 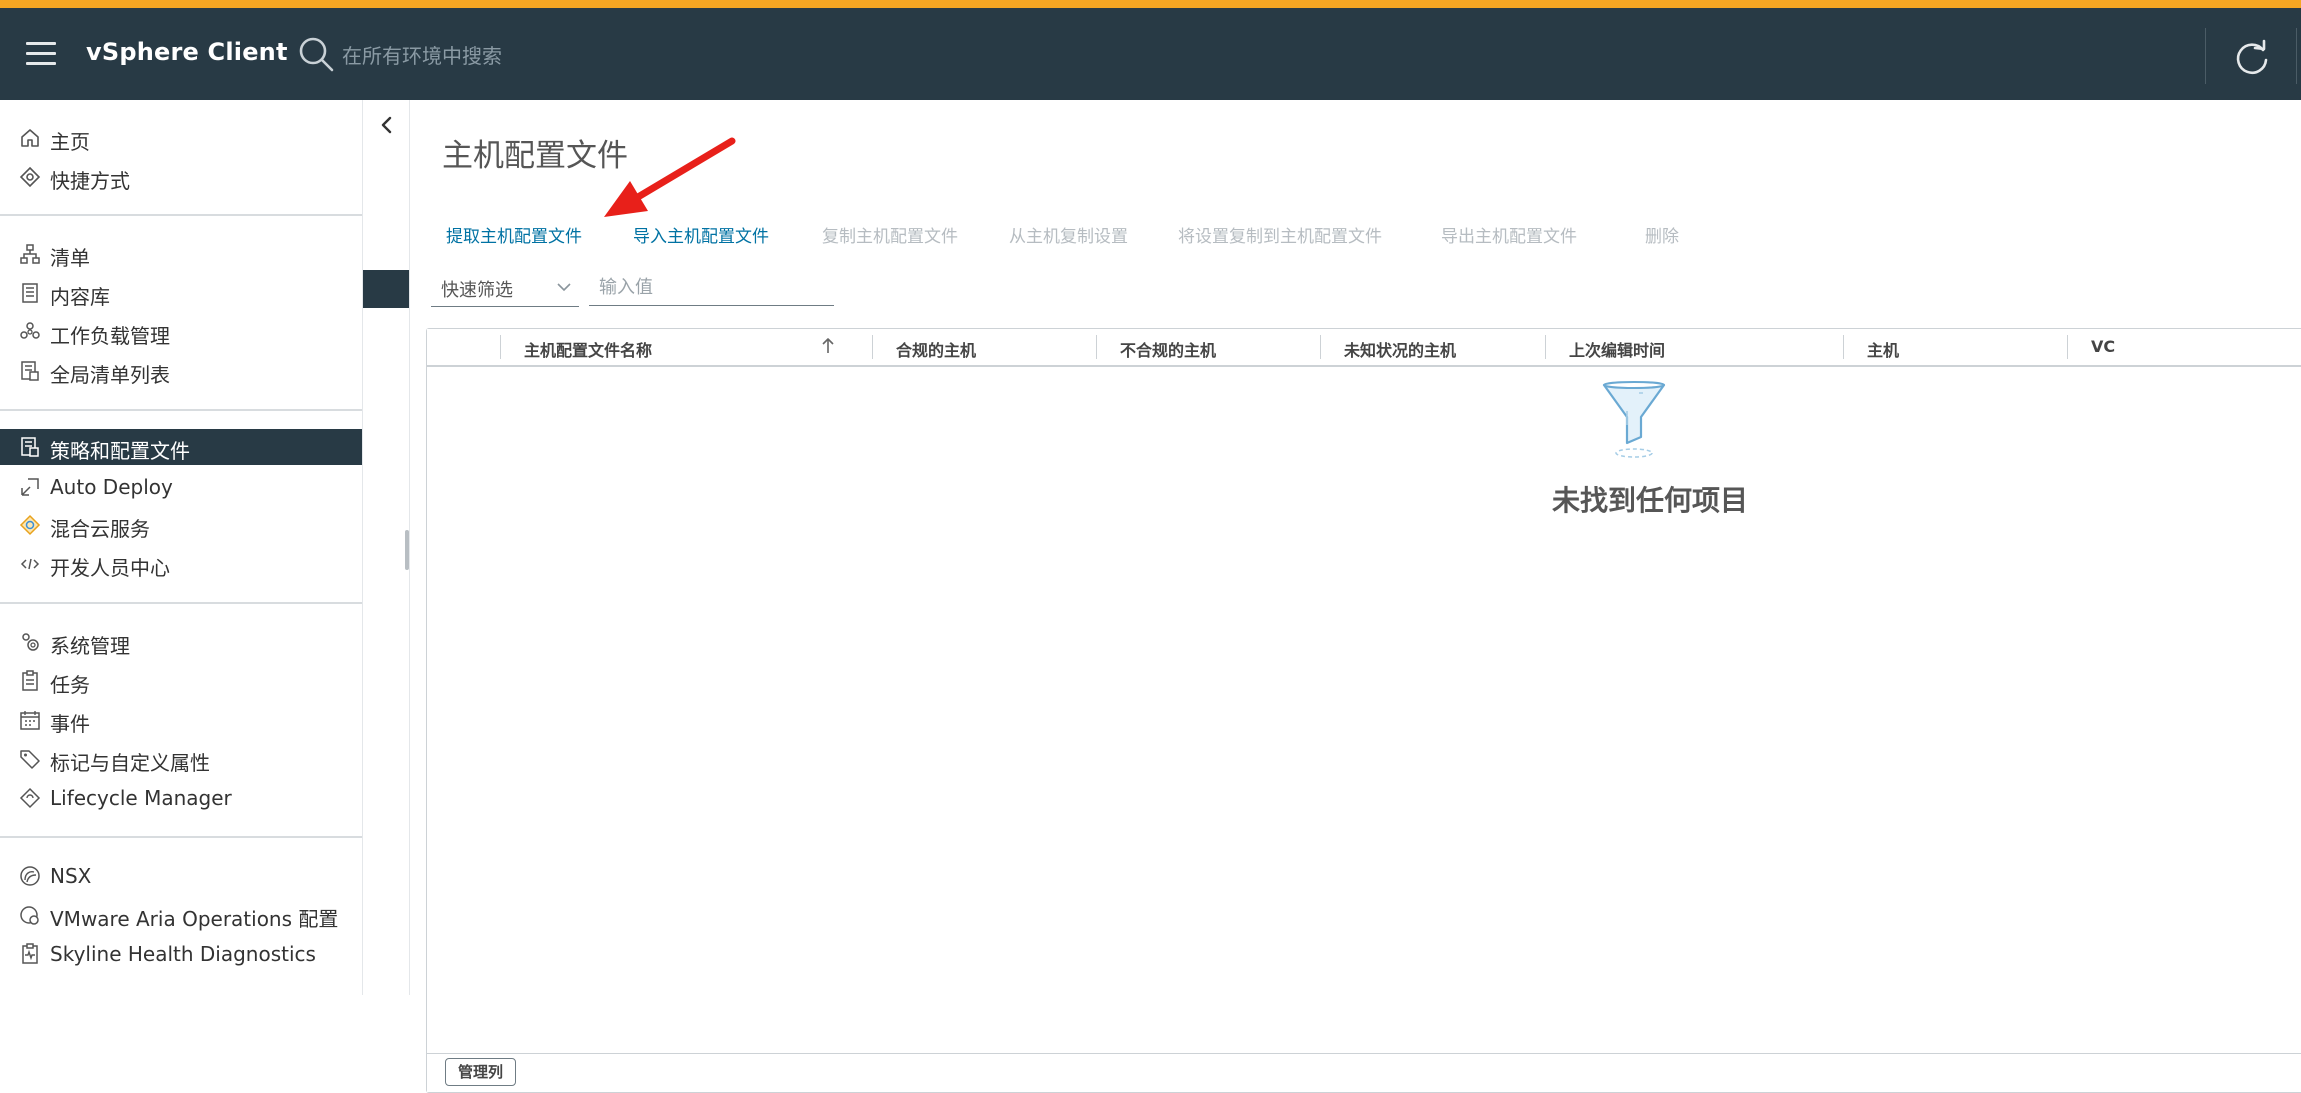 I want to click on export-host-profile-button: 导出主机配置文件, so click(x=1509, y=234).